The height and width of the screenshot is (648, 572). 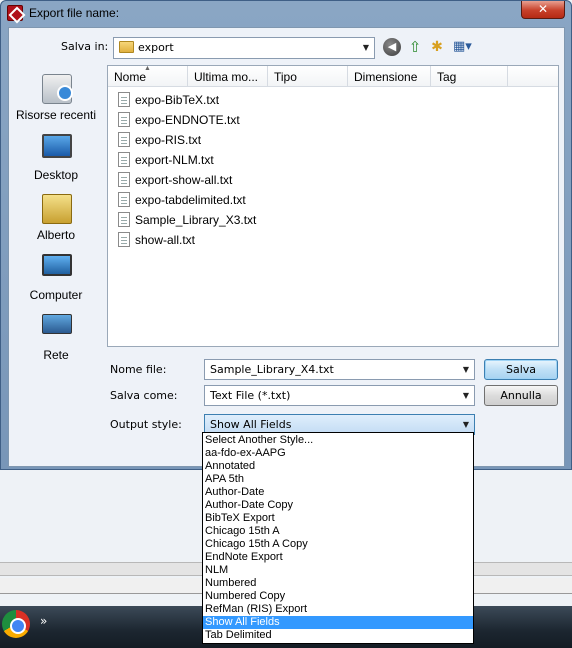 What do you see at coordinates (338, 622) in the screenshot?
I see `style-option: Show All Fields` at bounding box center [338, 622].